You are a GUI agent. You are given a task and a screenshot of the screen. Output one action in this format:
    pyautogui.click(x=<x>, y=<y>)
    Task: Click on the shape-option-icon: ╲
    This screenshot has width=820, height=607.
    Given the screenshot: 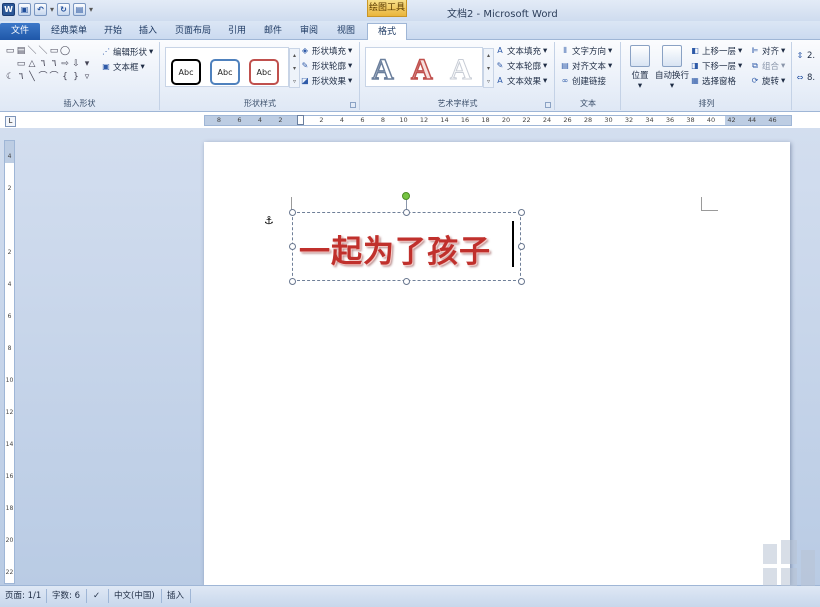 What is the action you would take?
    pyautogui.click(x=32, y=77)
    